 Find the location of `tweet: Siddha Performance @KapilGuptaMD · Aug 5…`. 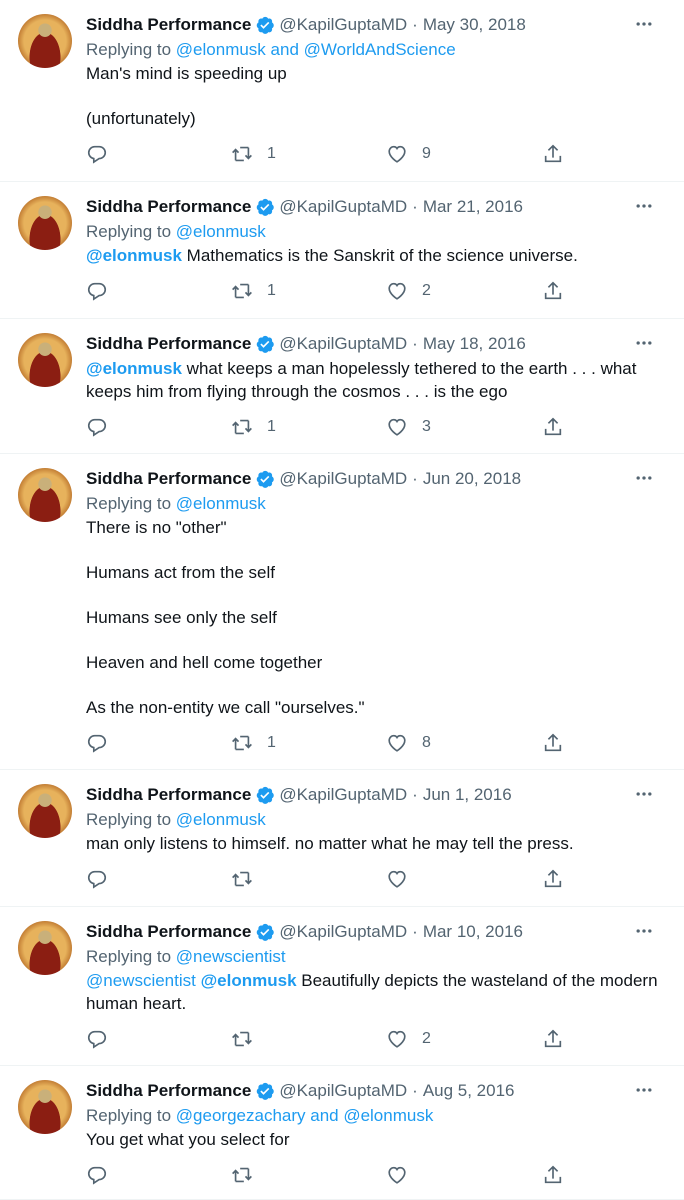

tweet: Siddha Performance @KapilGuptaMD · Aug 5… is located at coordinates (342, 1133).